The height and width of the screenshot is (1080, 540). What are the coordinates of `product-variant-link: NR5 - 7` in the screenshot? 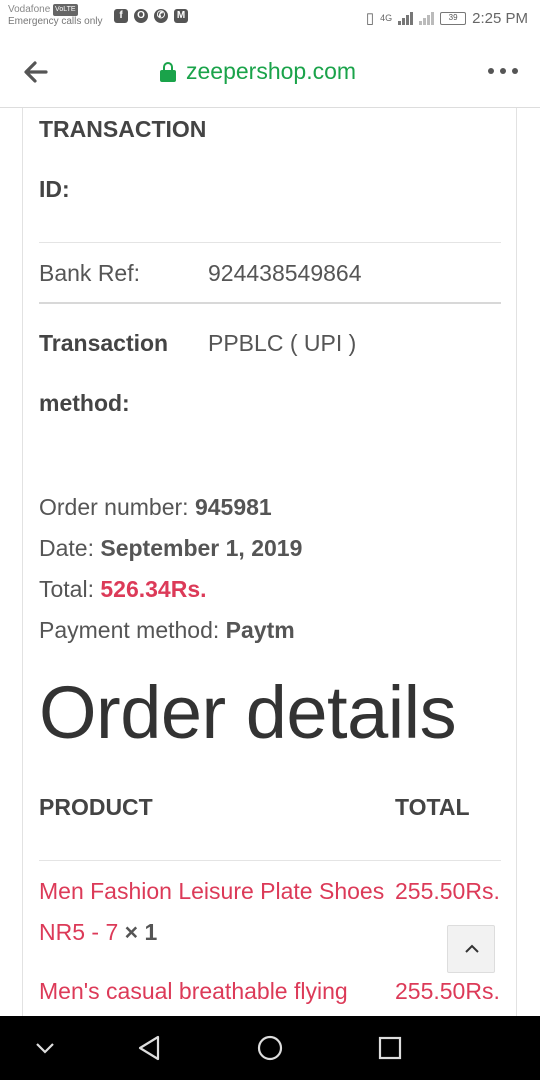 It's located at (78, 932).